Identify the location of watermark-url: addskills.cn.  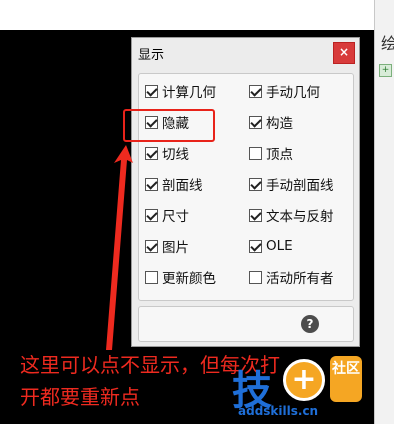
(278, 411).